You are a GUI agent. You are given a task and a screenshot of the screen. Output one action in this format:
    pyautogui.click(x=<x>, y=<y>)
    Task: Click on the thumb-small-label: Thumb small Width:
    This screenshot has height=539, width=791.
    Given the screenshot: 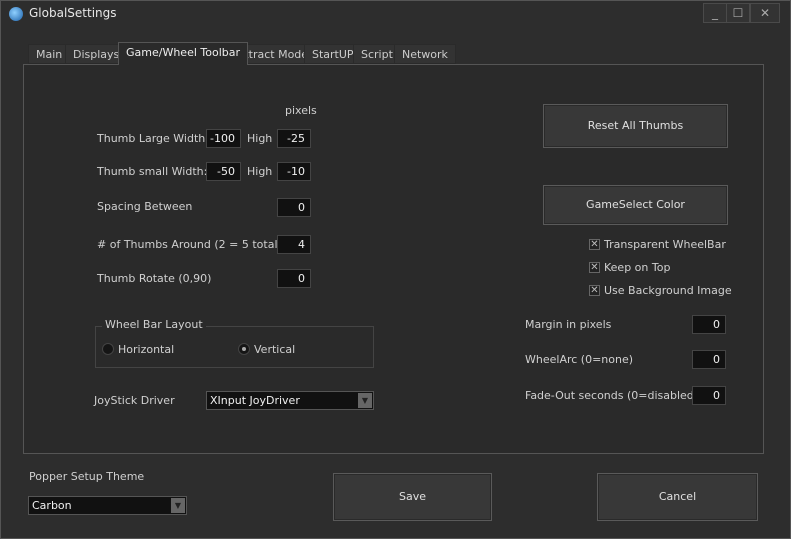 What is the action you would take?
    pyautogui.click(x=152, y=171)
    